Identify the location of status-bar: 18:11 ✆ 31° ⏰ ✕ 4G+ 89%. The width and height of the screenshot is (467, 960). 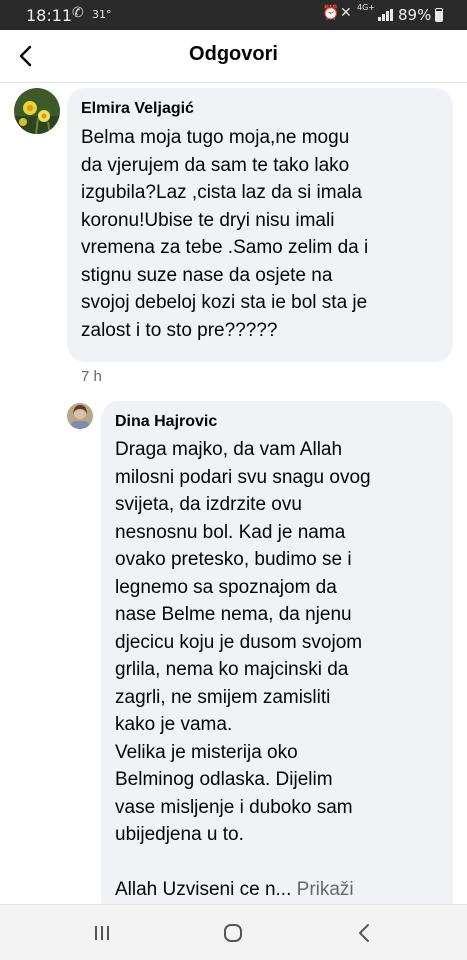
(233, 15).